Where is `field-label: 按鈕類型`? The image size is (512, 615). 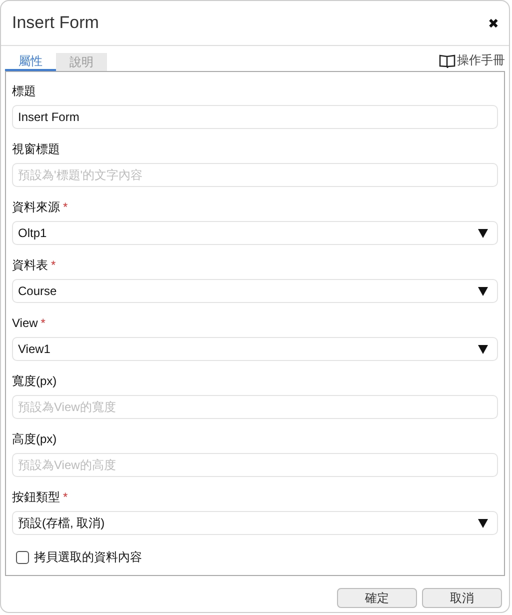 field-label: 按鈕類型 is located at coordinates (36, 497).